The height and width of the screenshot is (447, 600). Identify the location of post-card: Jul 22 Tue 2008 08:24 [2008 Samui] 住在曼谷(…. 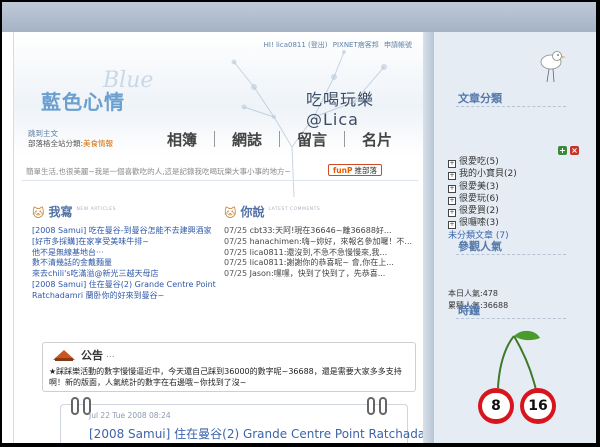
(241, 420).